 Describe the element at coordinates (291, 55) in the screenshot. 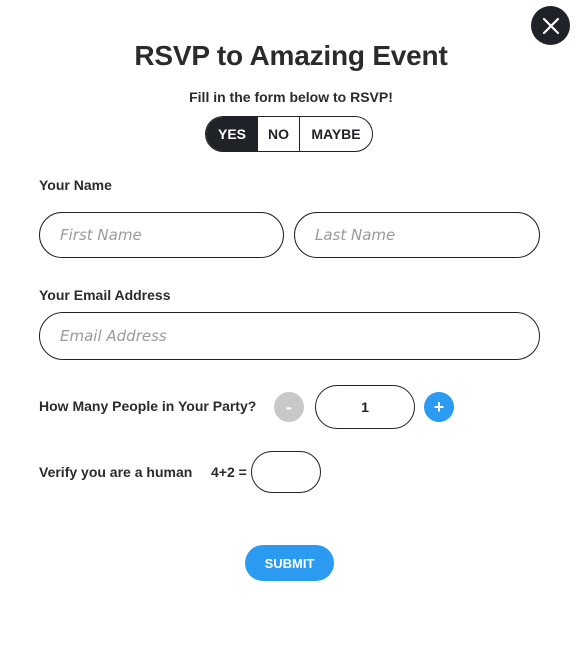

I see `page-title: RSVP to Amazing Event` at that location.